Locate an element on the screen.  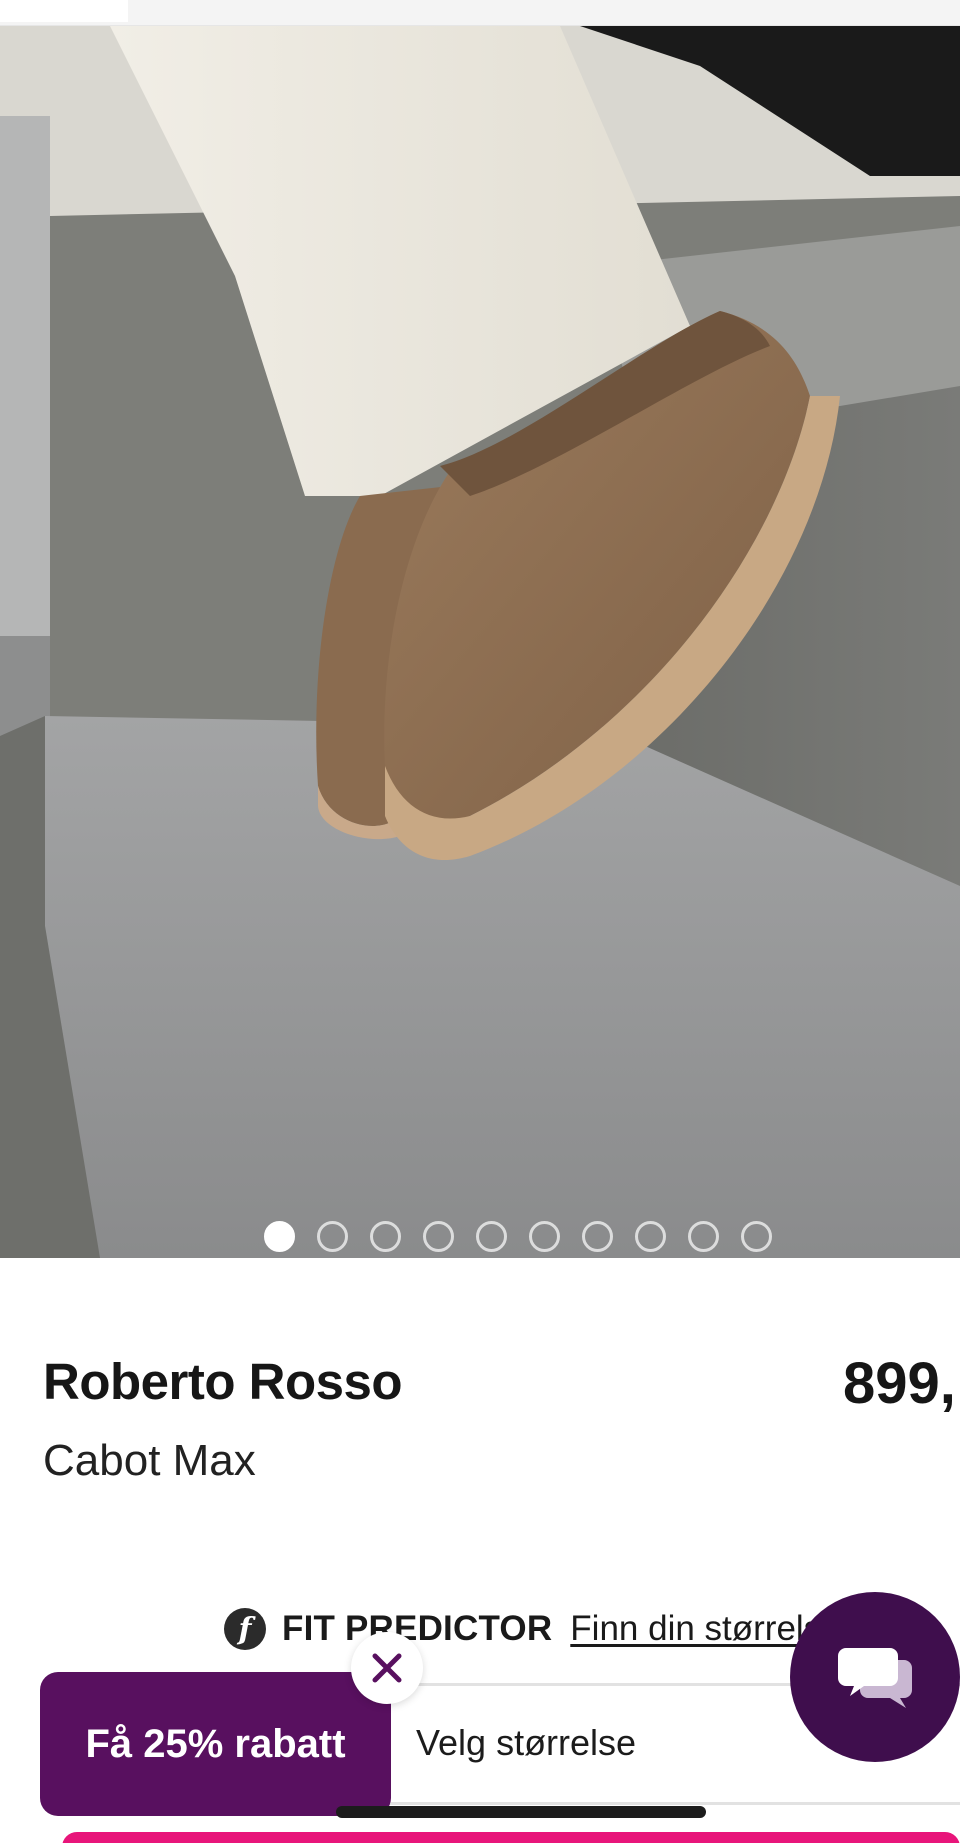
close-icon is located at coordinates (387, 1668).